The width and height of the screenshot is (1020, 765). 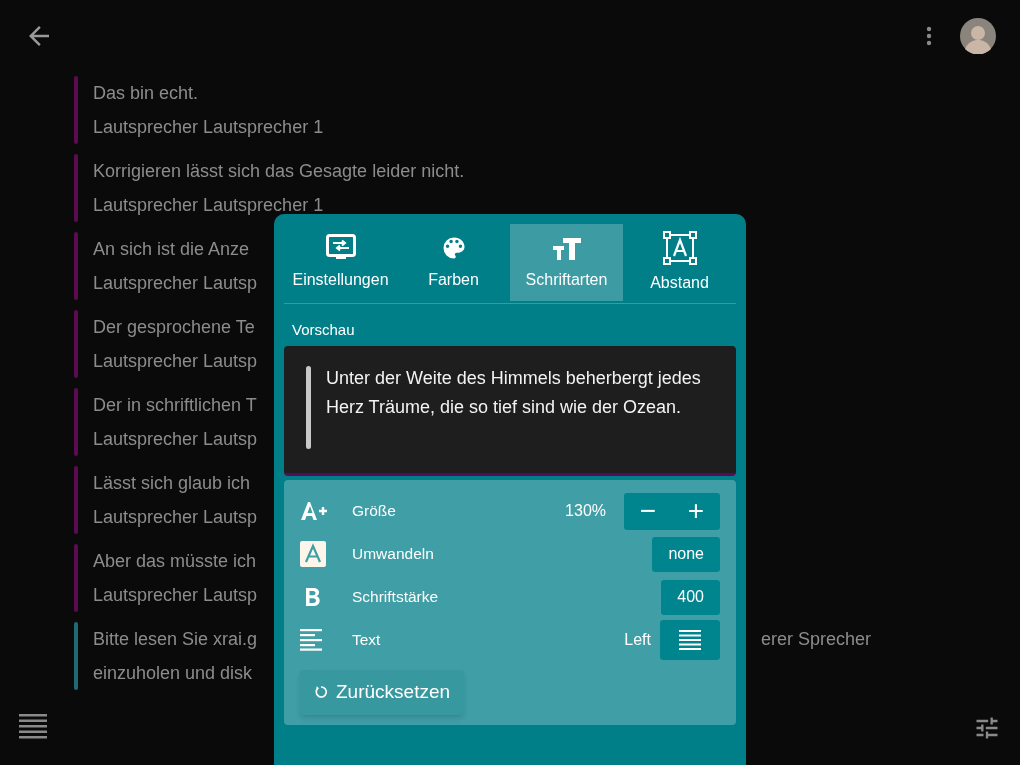 I want to click on transcript-text: erer Sprecher, so click(x=815, y=639).